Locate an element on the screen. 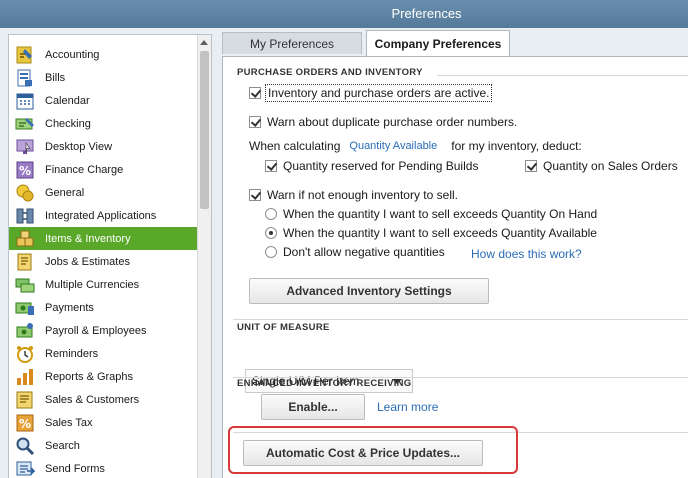  inventory-active-checkbox is located at coordinates (255, 93).